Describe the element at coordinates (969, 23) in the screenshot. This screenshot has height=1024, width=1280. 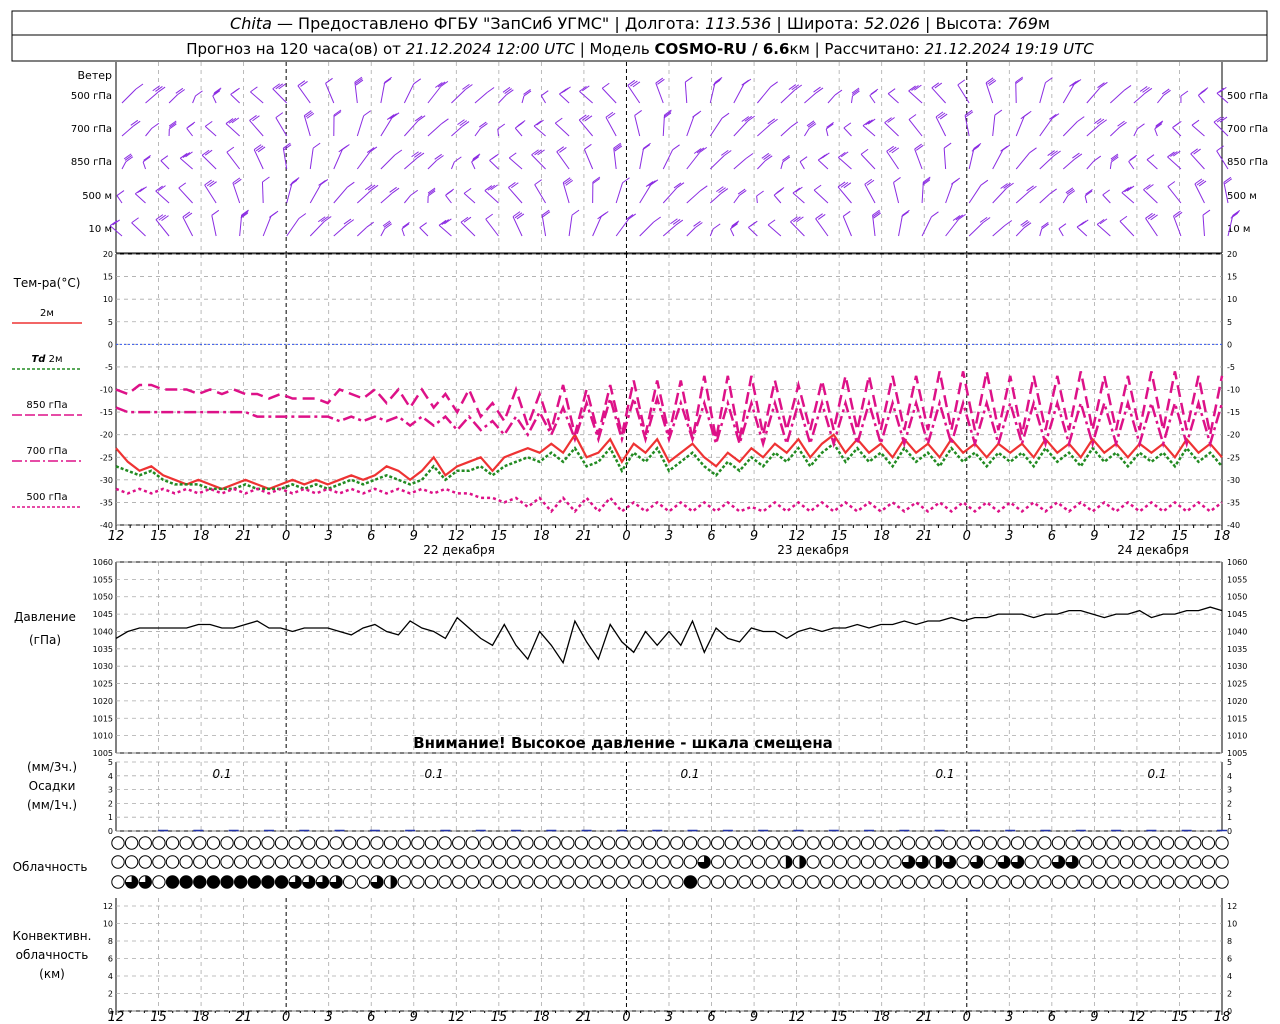
I see `header-alt-label: Высота:` at that location.